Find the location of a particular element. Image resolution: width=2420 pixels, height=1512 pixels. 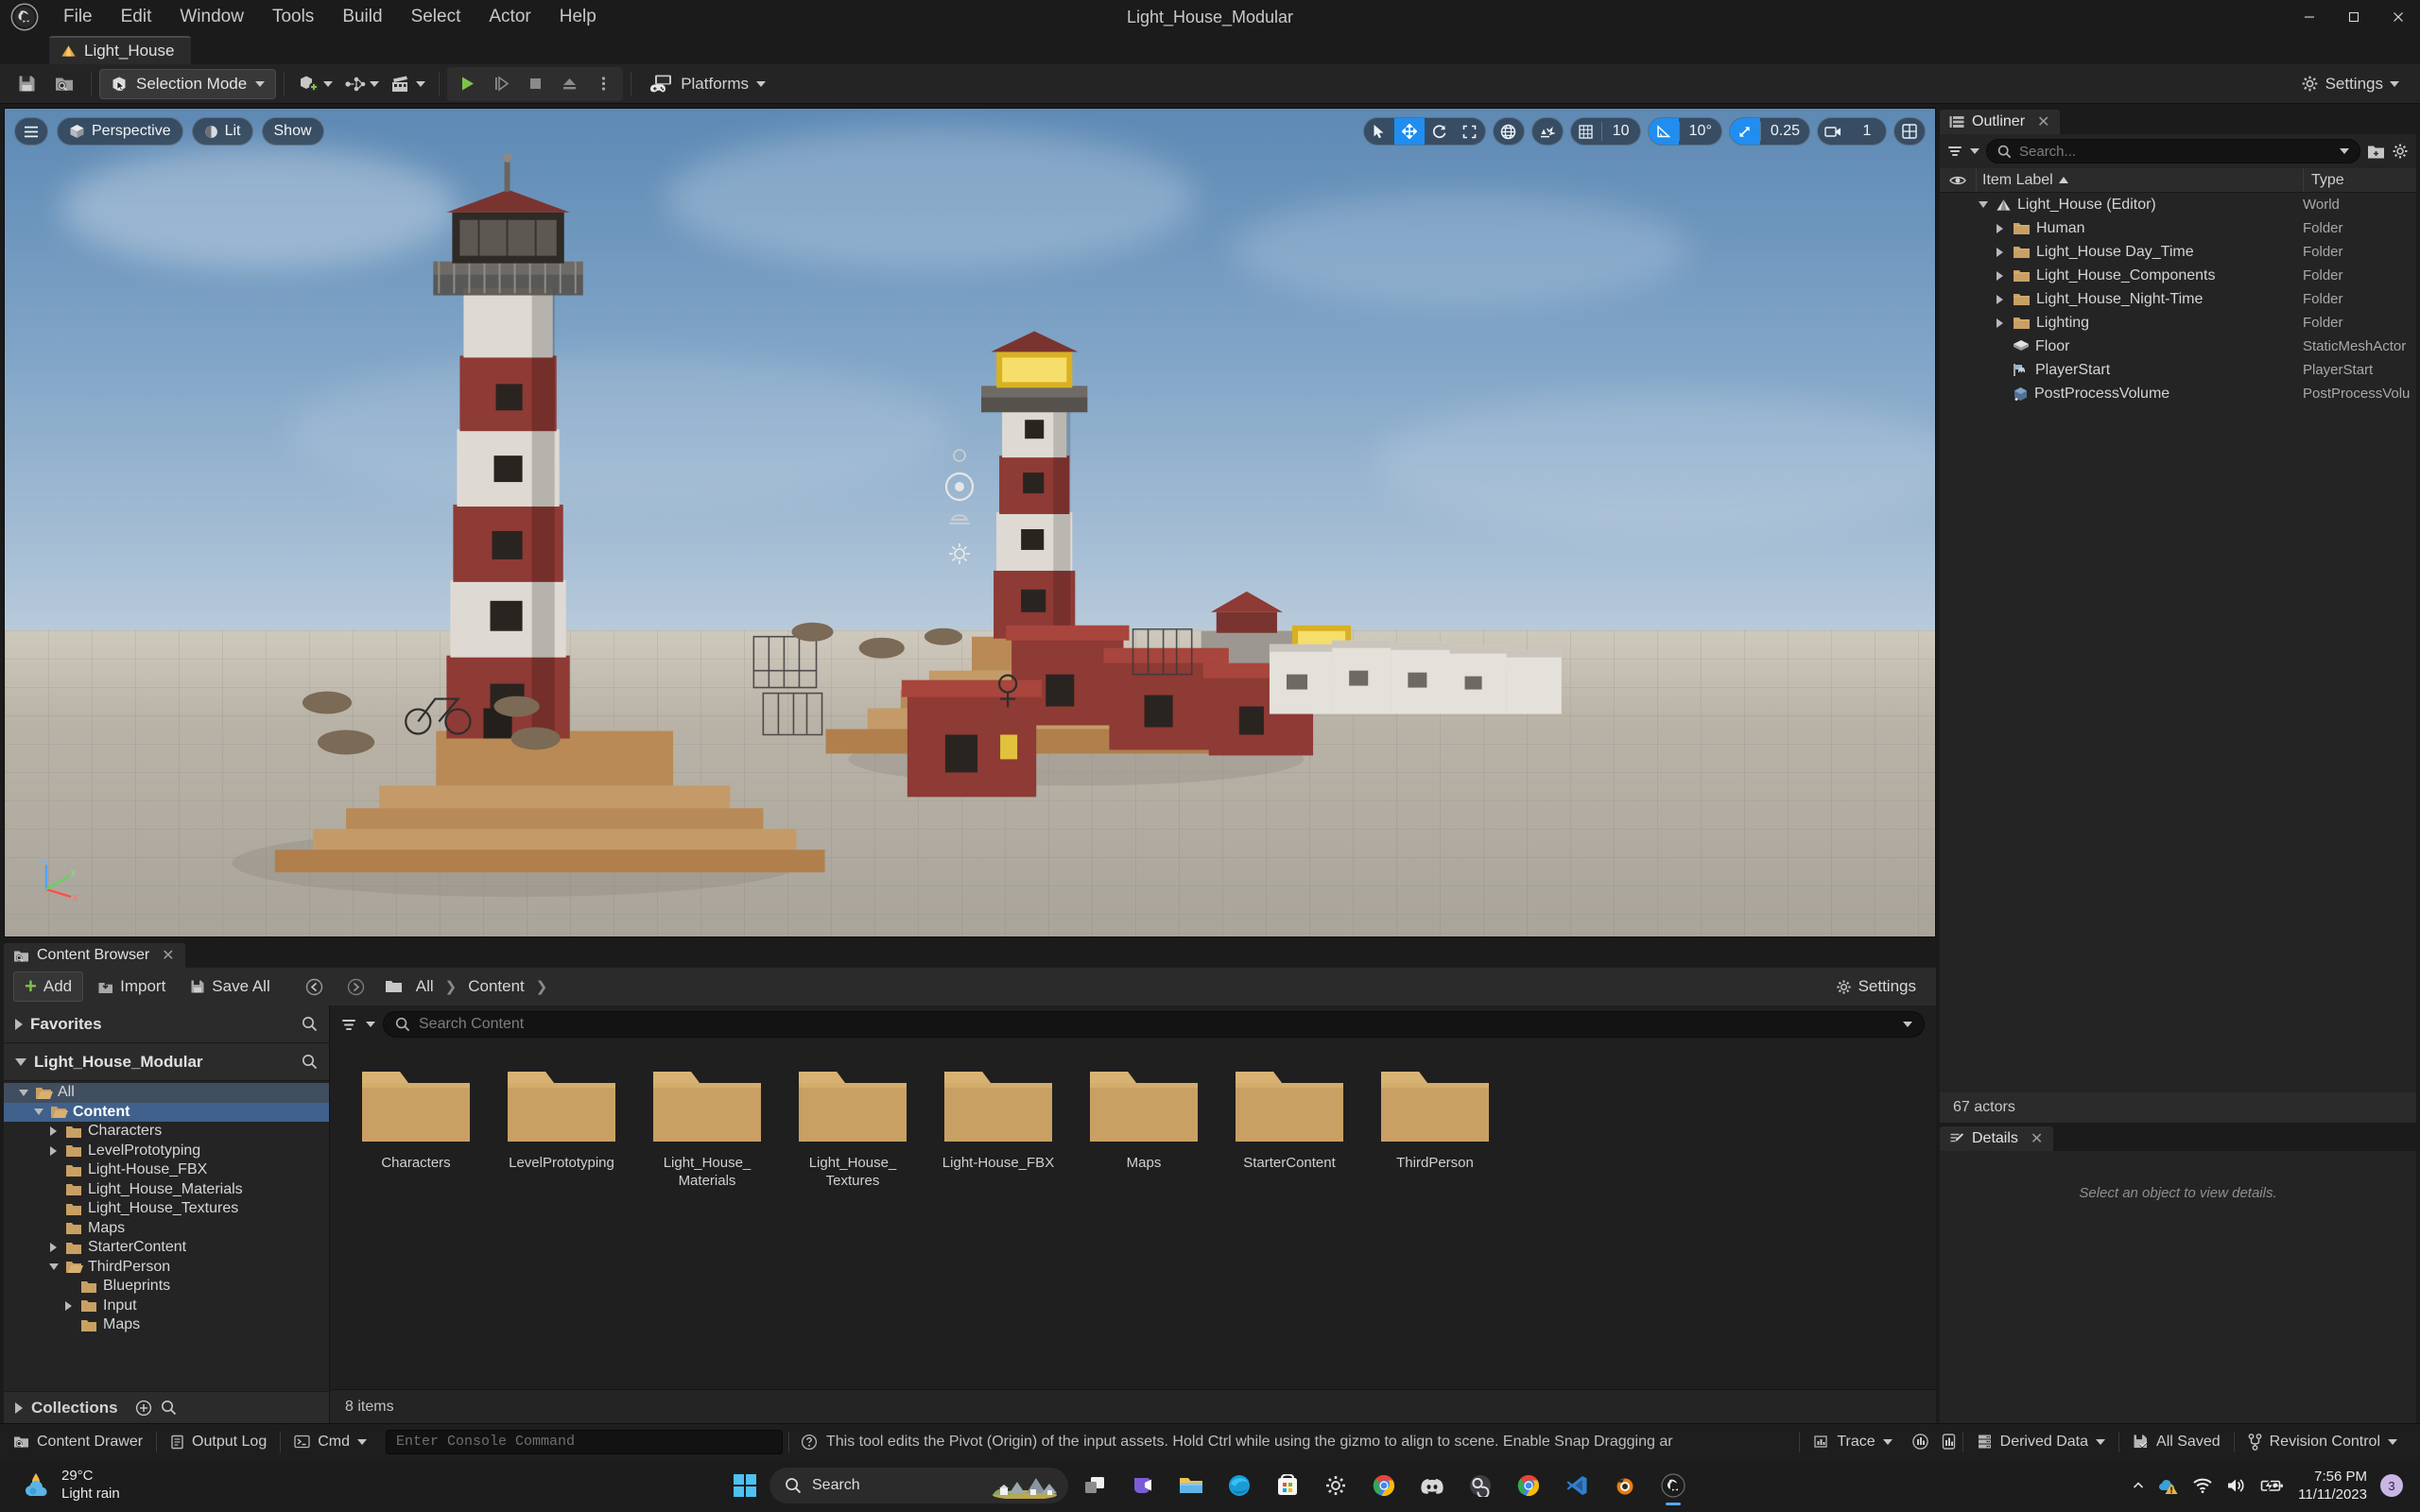

outliner-row: Lighting Folder is located at coordinates (2178, 323).